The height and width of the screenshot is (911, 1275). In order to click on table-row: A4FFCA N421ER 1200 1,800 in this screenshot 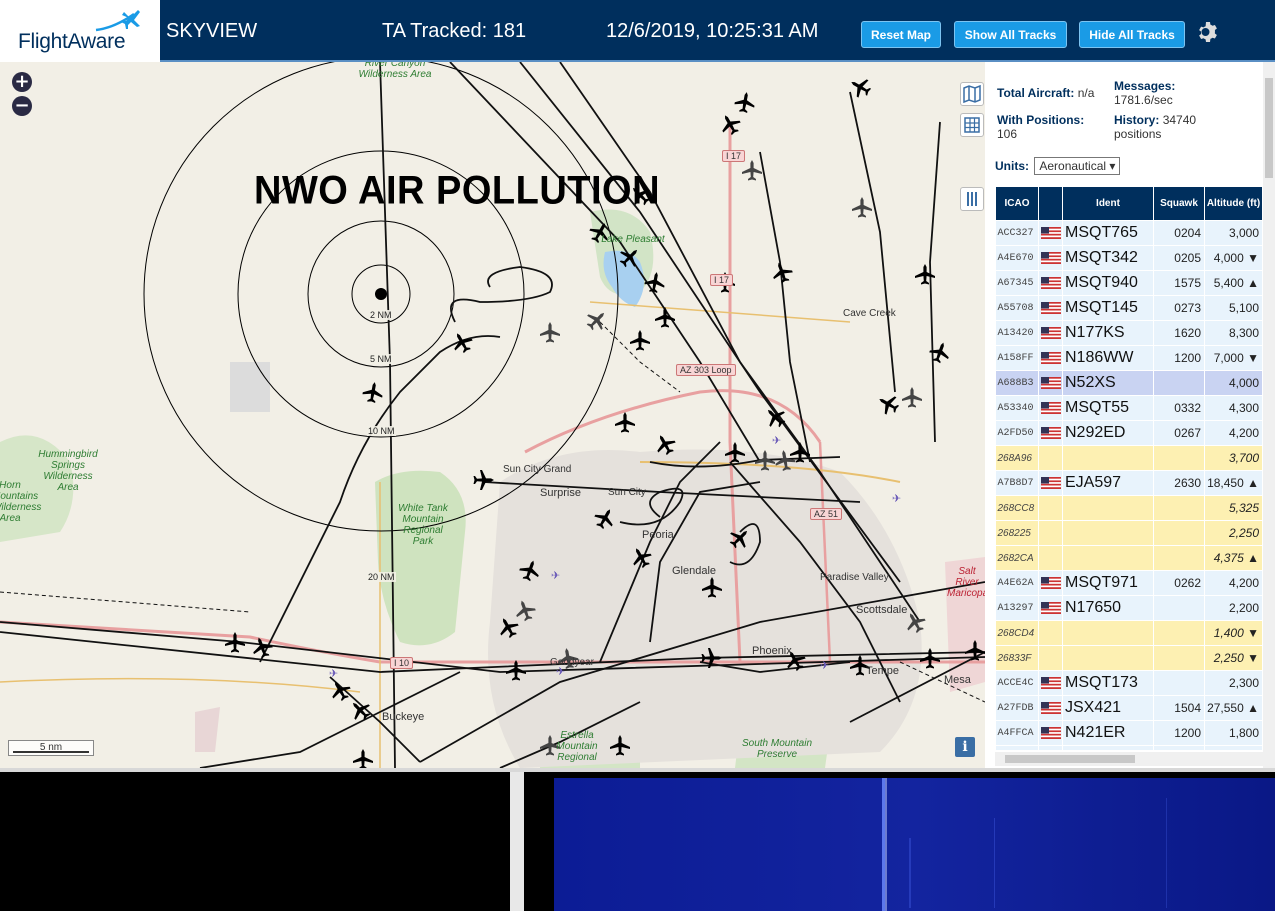, I will do `click(1129, 733)`.